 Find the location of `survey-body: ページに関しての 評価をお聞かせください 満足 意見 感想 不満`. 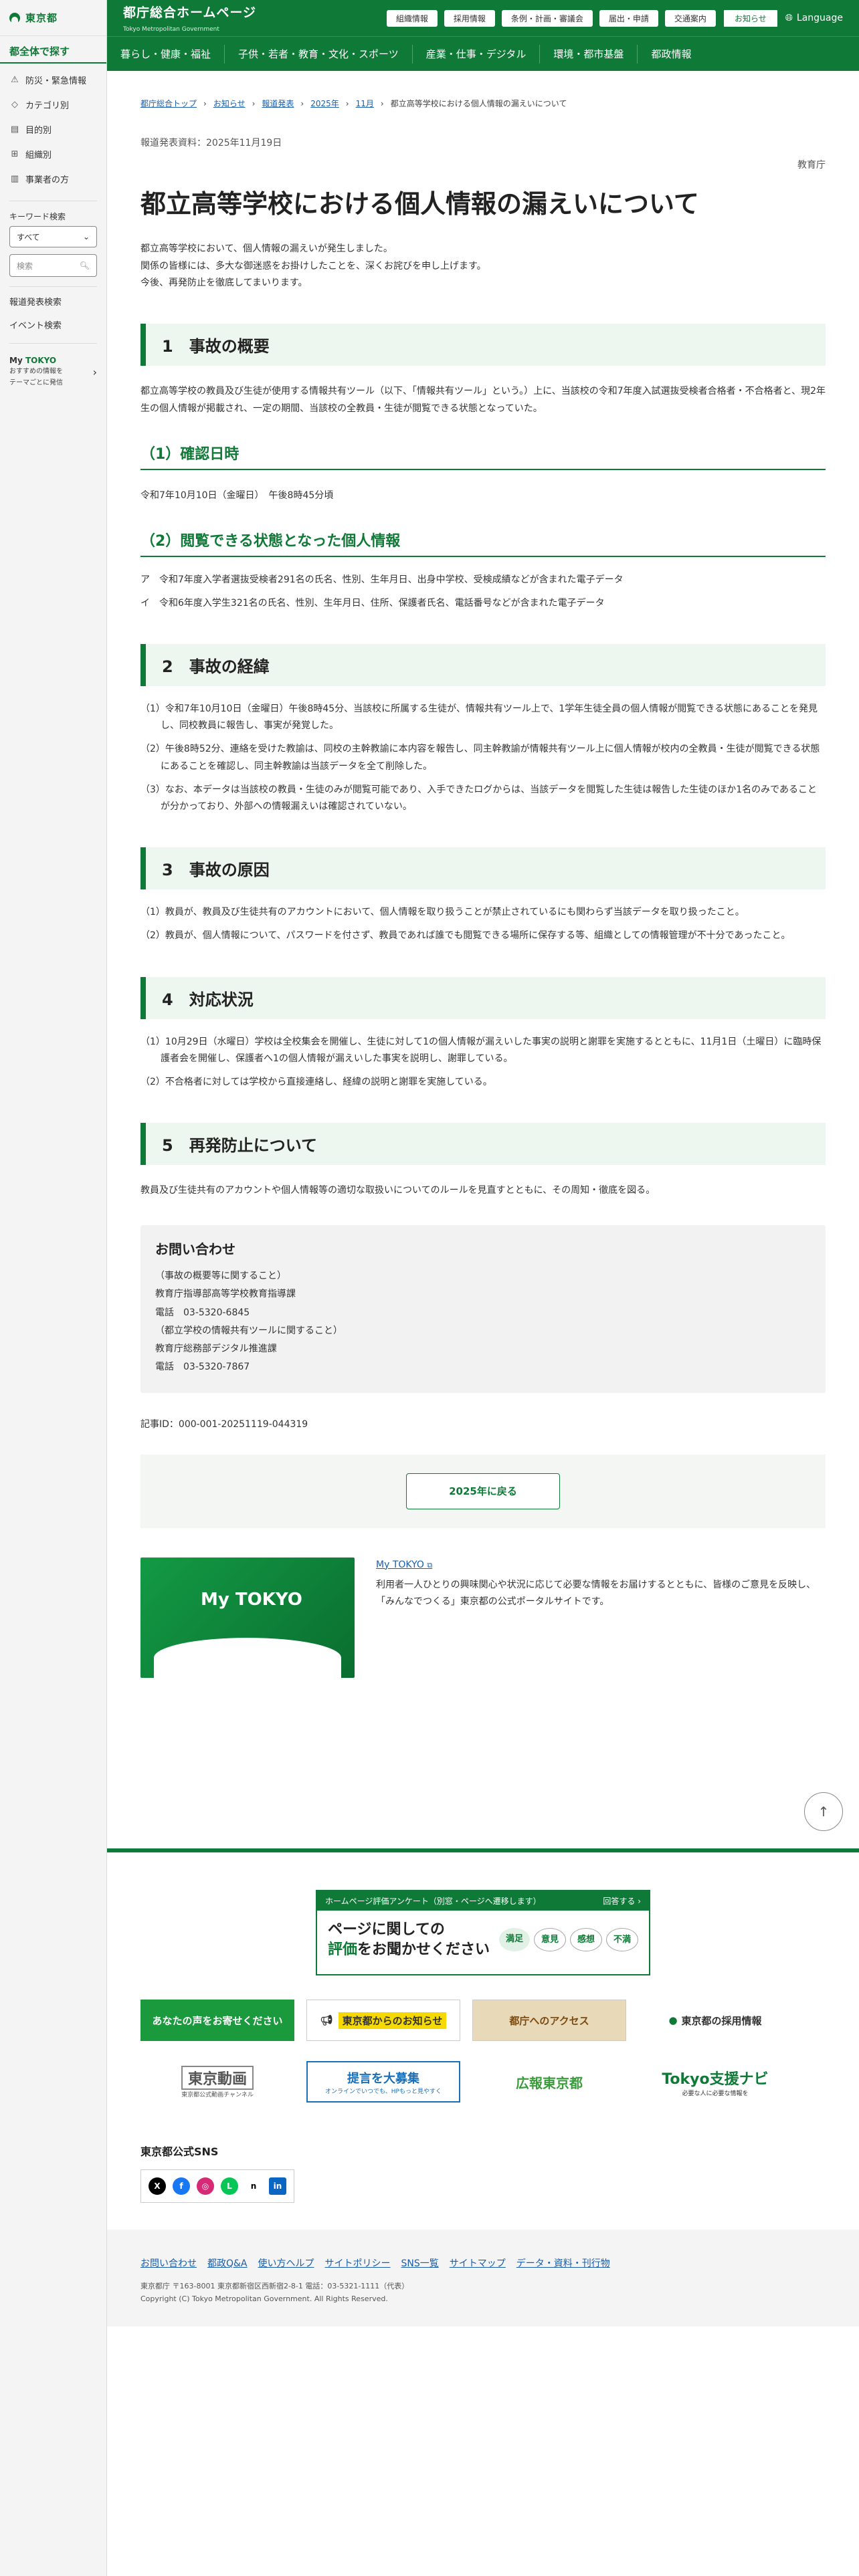

survey-body: ページに関しての 評価をお聞かせください 満足 意見 感想 不満 is located at coordinates (483, 1940).